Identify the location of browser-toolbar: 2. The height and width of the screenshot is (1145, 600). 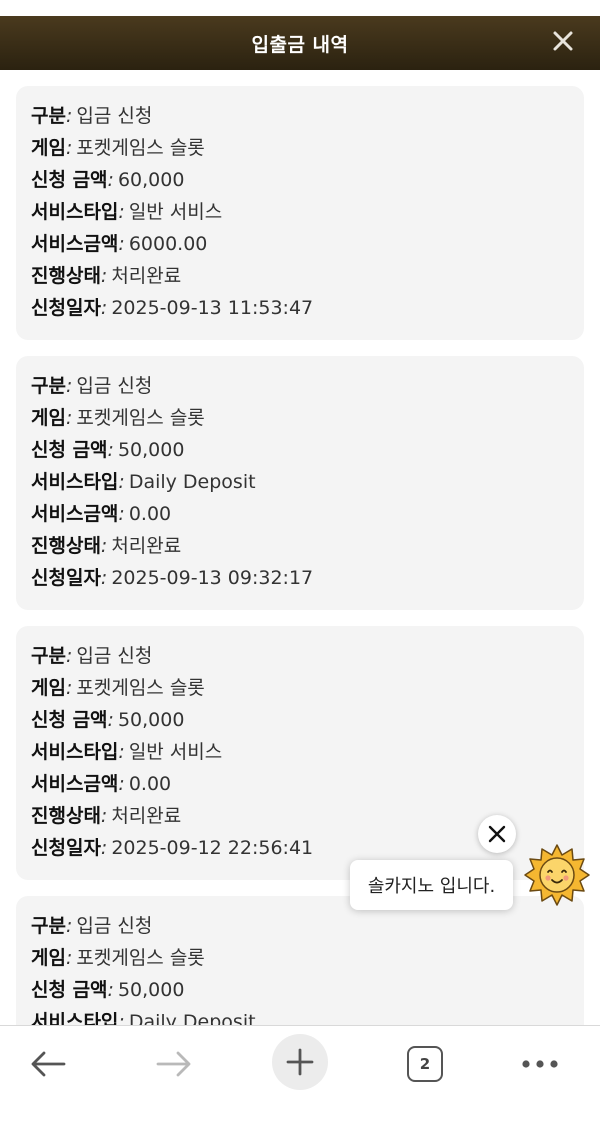
(300, 1085).